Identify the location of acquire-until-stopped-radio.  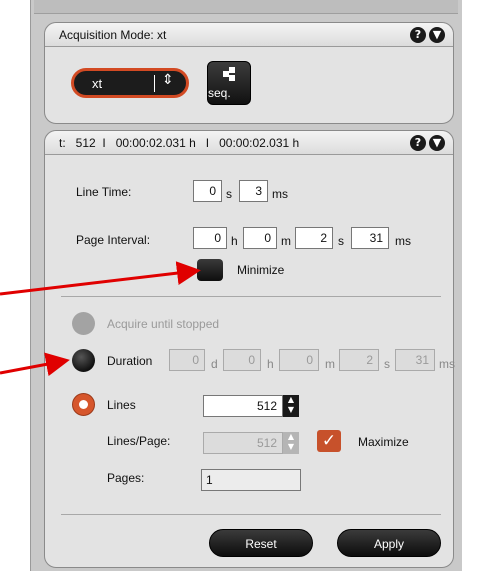
(83, 323).